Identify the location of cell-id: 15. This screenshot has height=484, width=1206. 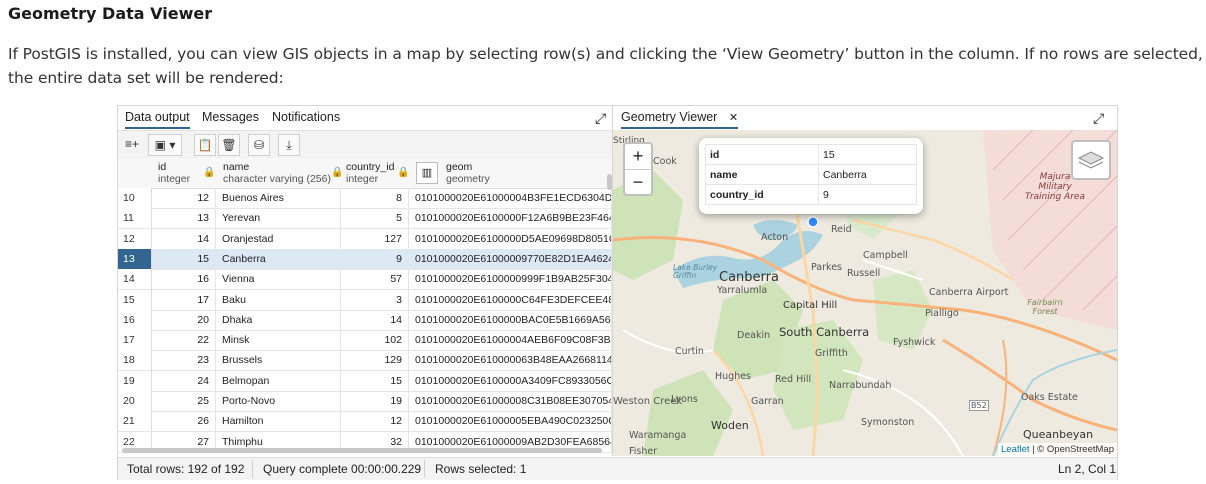
(184, 258).